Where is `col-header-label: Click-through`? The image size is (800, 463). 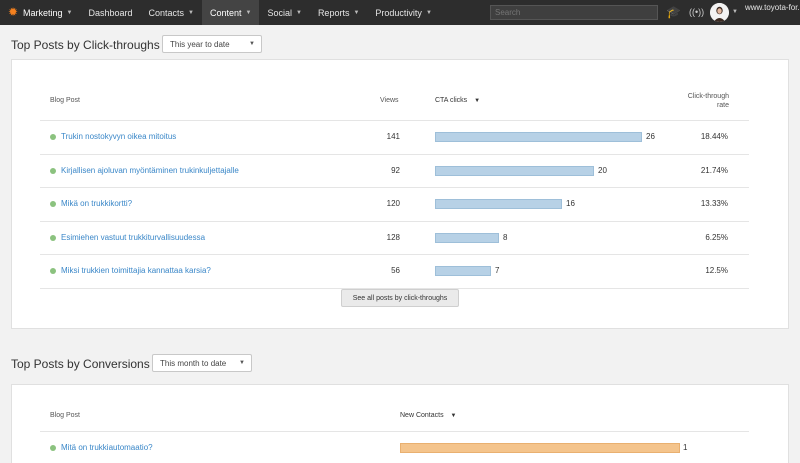 col-header-label: Click-through is located at coordinates (708, 96).